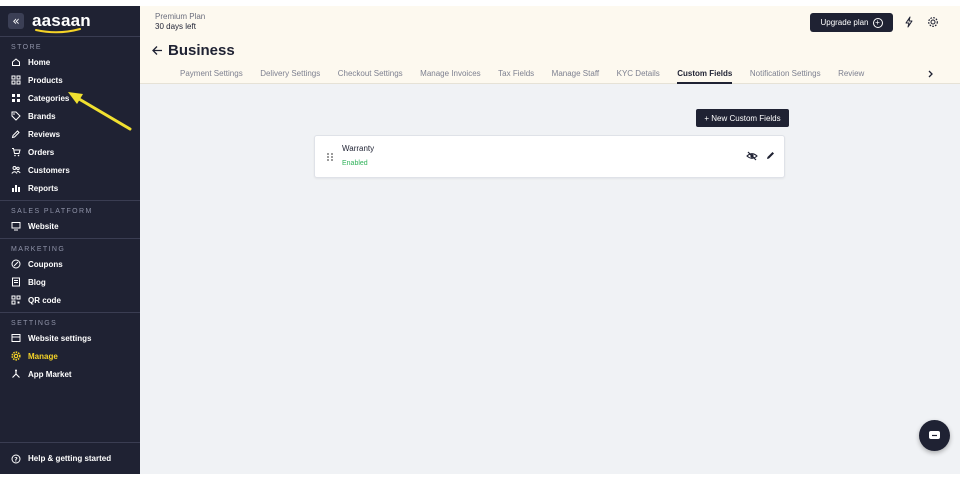  I want to click on help-icon: ?, so click(16, 459).